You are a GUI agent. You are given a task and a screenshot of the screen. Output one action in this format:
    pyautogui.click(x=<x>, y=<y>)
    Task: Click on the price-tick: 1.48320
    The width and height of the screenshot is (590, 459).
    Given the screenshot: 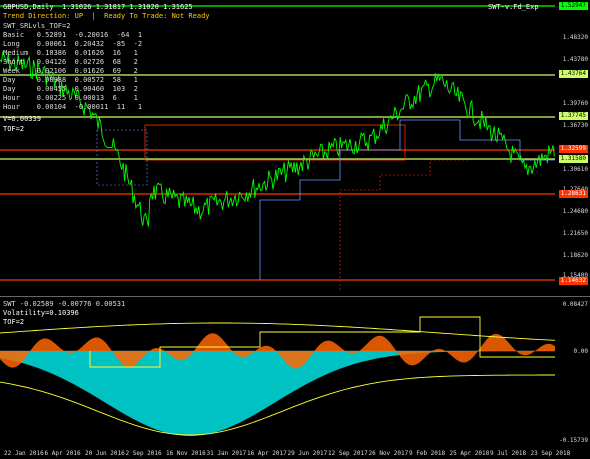 What is the action you would take?
    pyautogui.click(x=575, y=37)
    